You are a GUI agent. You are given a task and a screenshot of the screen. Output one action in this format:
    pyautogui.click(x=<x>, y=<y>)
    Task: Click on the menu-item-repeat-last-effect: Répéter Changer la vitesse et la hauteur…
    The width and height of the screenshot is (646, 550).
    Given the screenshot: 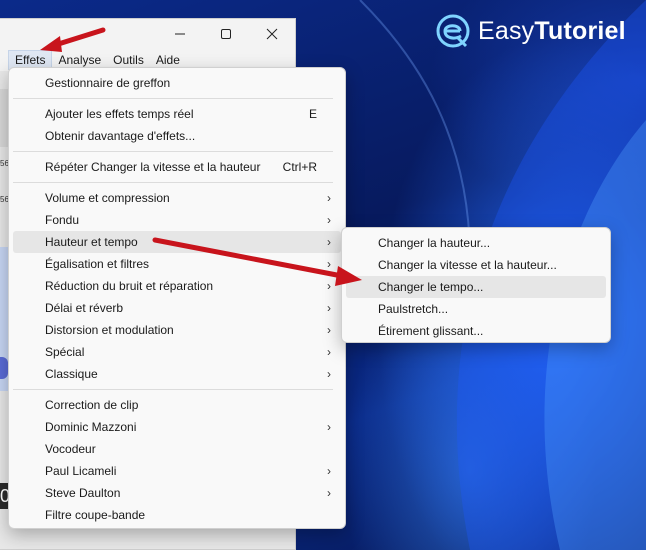 What is the action you would take?
    pyautogui.click(x=177, y=167)
    